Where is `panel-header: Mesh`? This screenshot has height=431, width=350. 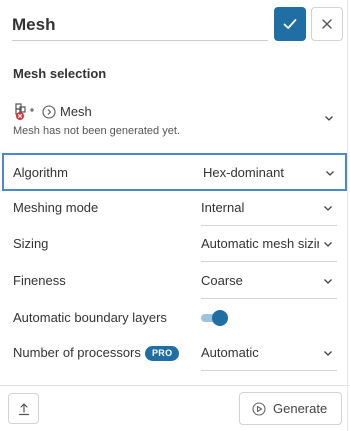
panel-header: Mesh is located at coordinates (175, 26).